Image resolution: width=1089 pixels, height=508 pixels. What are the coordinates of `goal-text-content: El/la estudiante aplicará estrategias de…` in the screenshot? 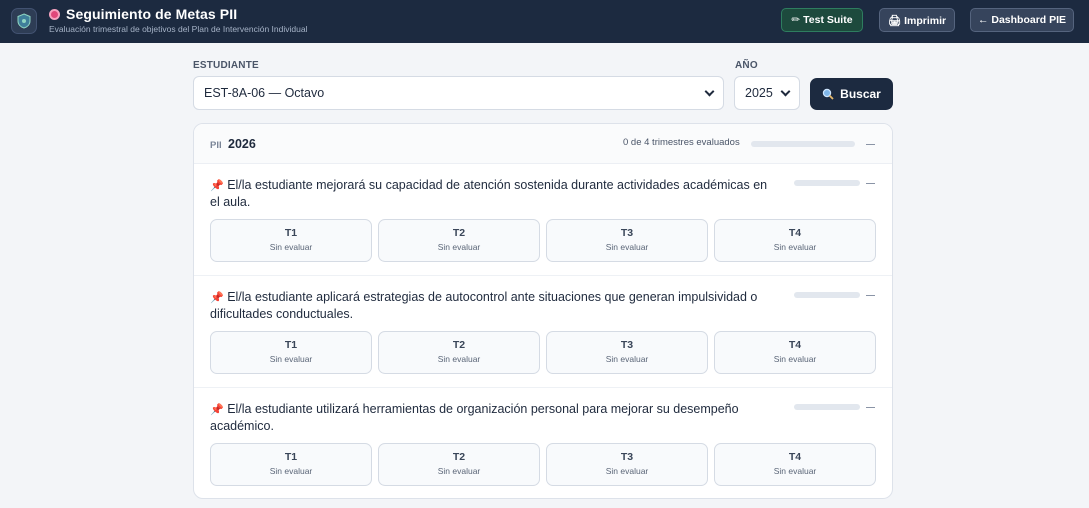 It's located at (484, 305).